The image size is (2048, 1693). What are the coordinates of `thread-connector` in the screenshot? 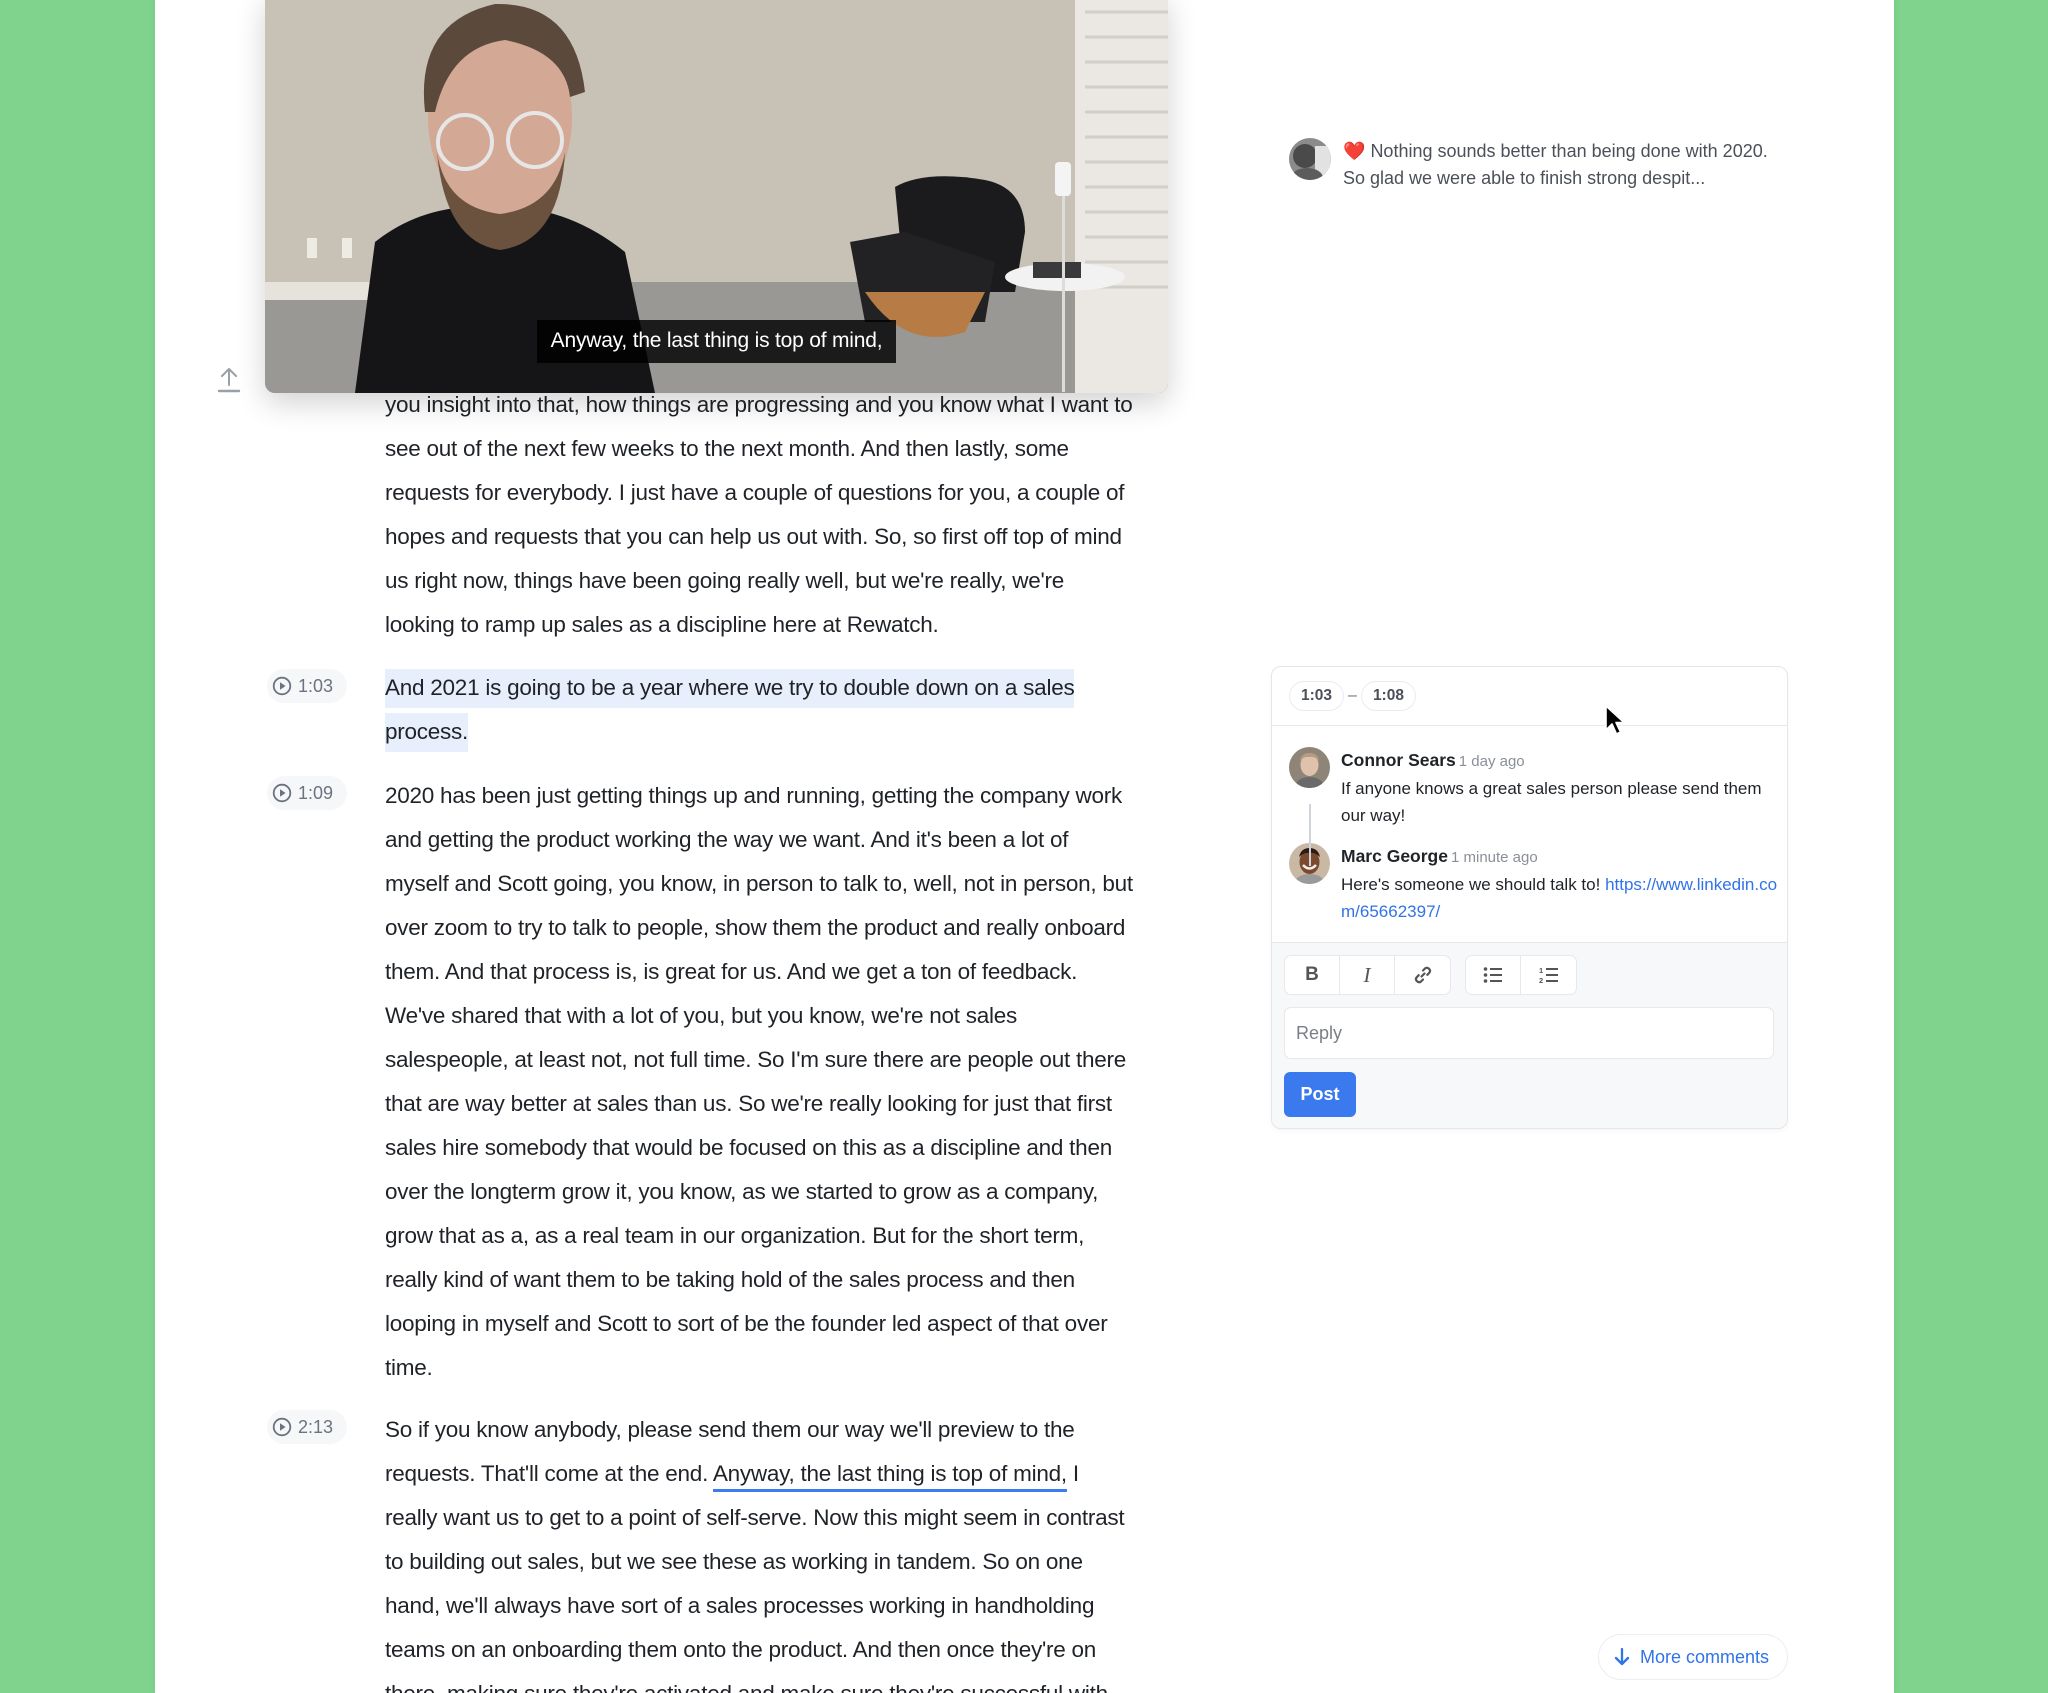 It's located at (1310, 835).